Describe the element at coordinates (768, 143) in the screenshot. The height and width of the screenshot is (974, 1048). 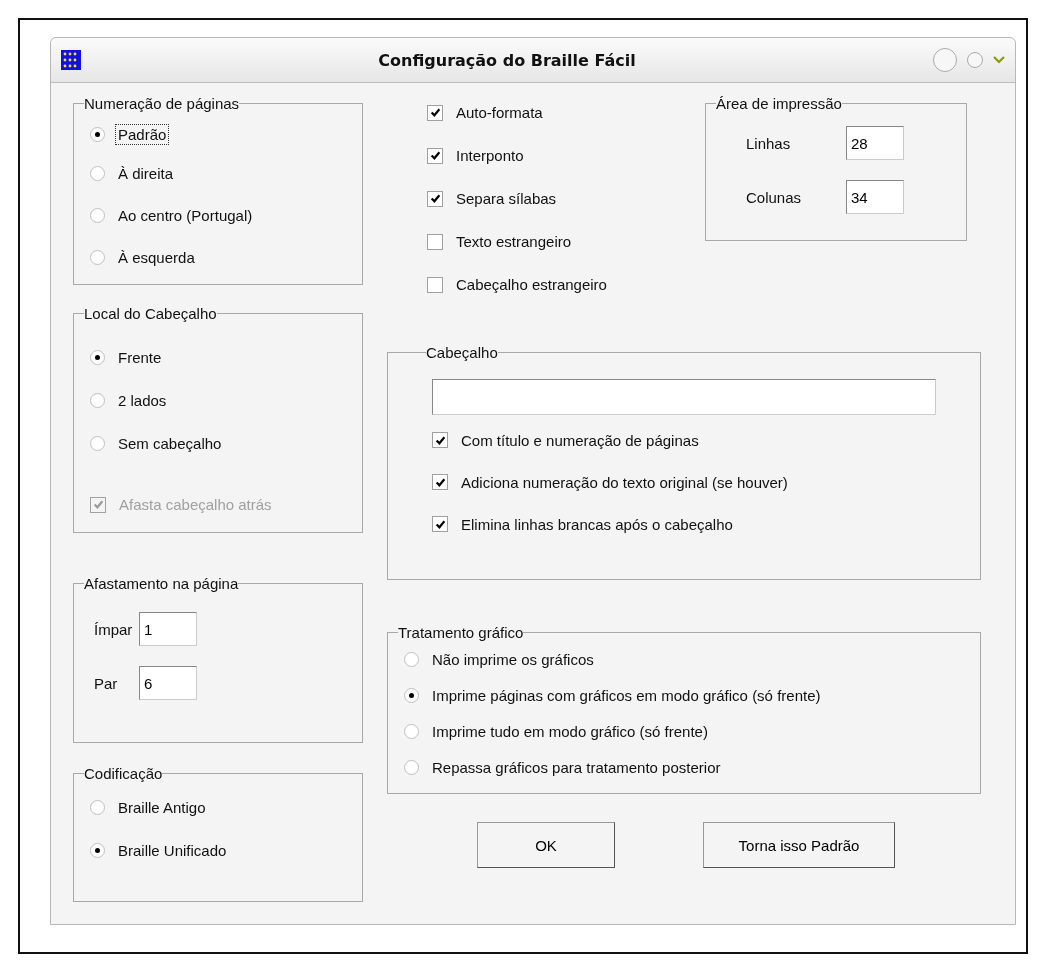
I see `field-label: Linhas` at that location.